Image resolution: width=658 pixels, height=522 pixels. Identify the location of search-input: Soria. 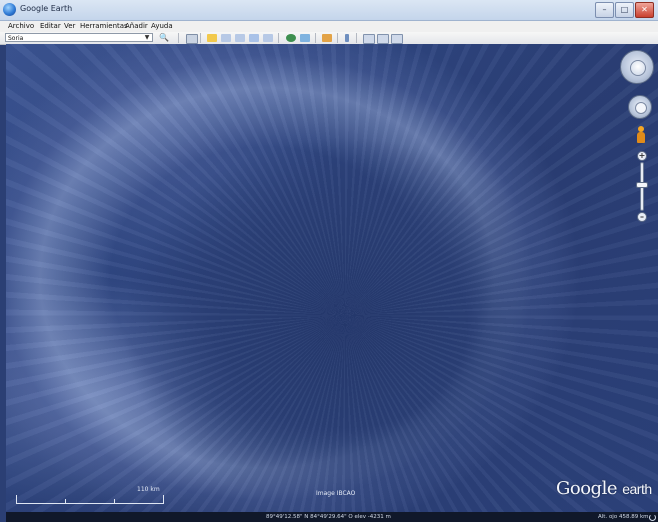
(79, 37).